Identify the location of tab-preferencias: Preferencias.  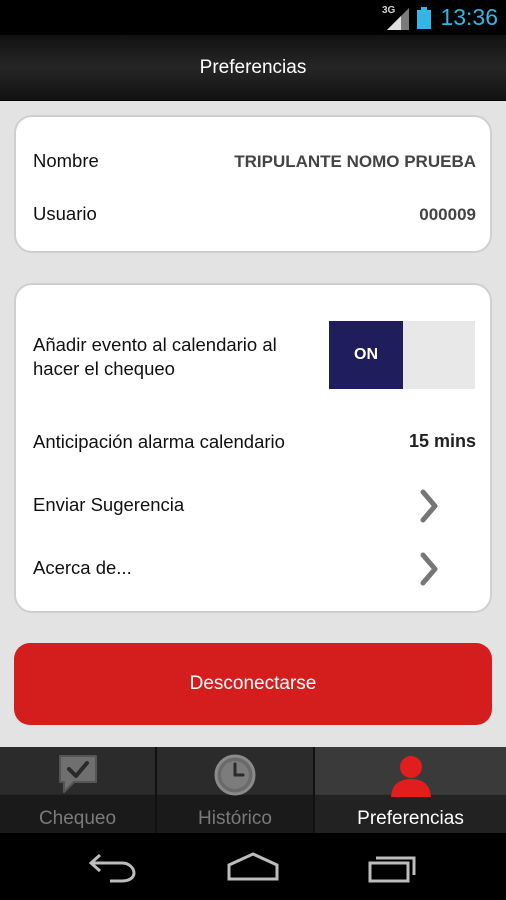
(410, 790).